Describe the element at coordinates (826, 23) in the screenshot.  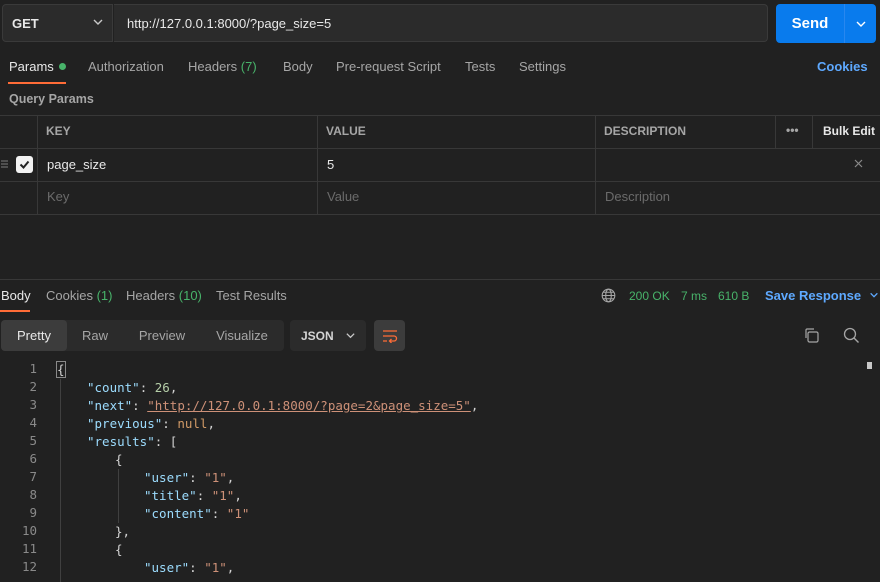
I see `send-button: Send` at that location.